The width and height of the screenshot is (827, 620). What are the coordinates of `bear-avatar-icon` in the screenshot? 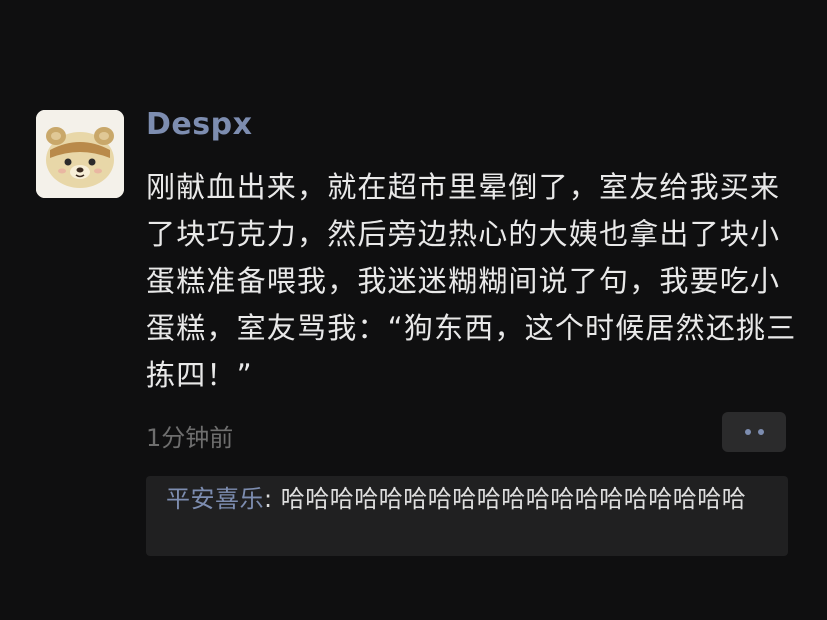 It's located at (80, 154).